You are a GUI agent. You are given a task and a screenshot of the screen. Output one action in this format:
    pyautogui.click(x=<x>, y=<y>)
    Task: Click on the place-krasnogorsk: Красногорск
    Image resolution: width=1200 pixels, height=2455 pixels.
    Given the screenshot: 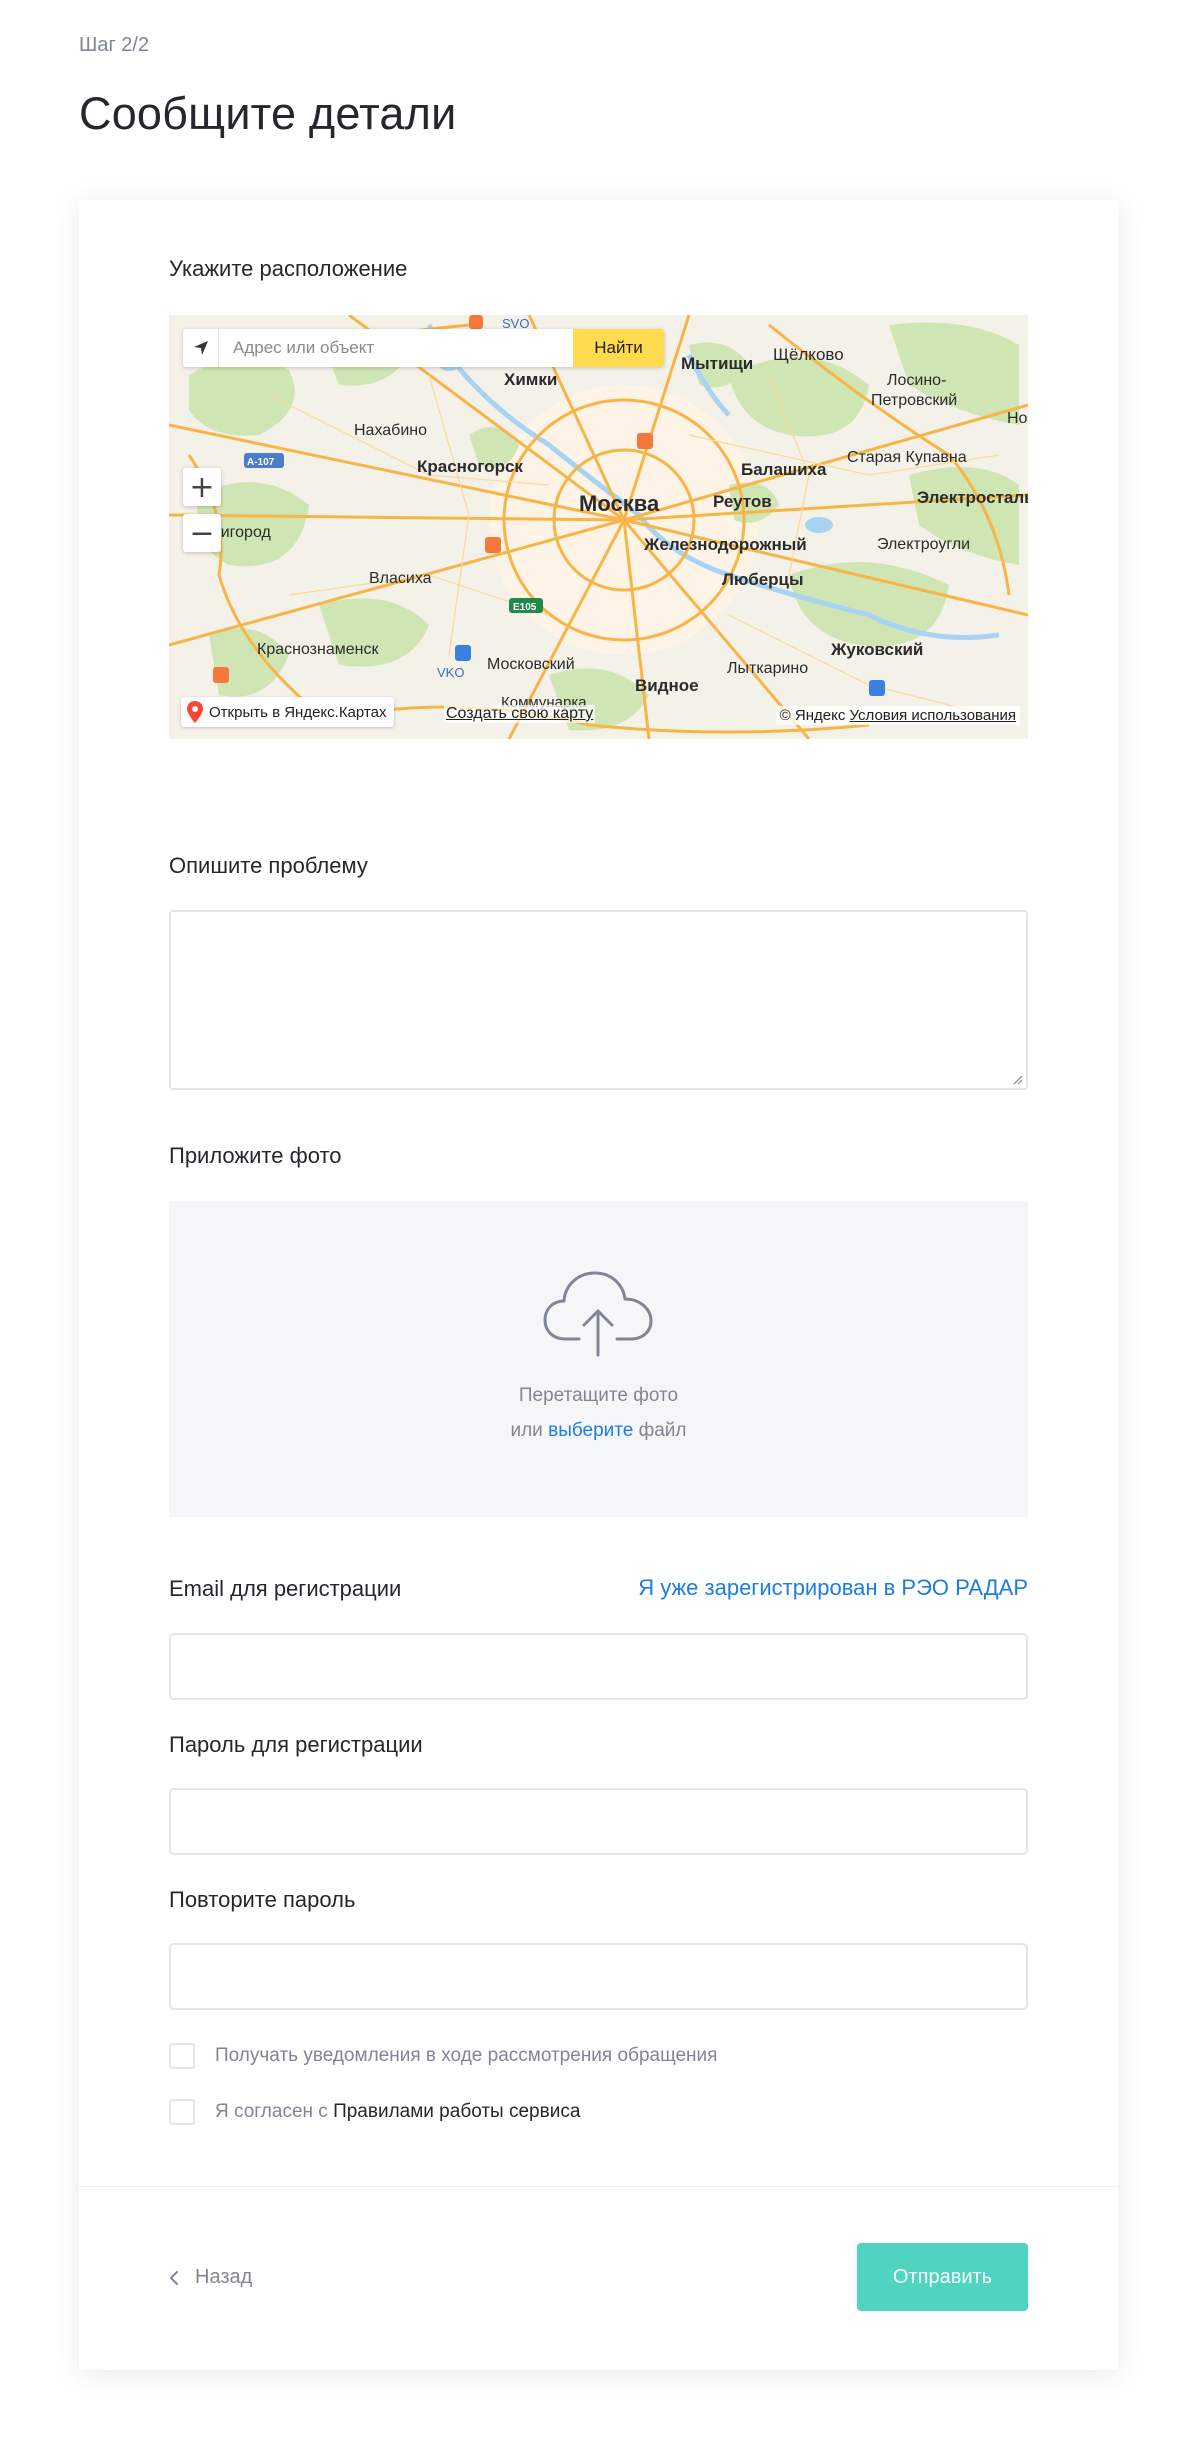 What is the action you would take?
    pyautogui.click(x=470, y=466)
    